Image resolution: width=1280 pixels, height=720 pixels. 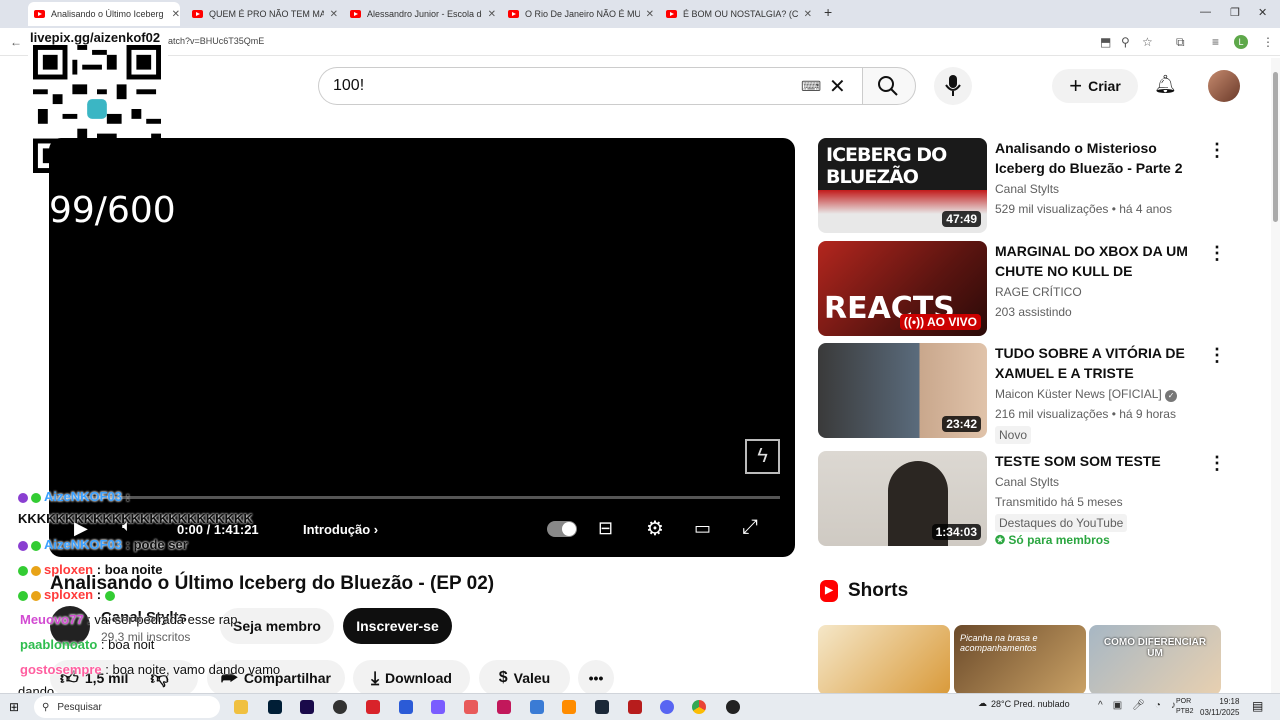 I want to click on live-badge: ((•)) AO VIVO, so click(x=940, y=322).